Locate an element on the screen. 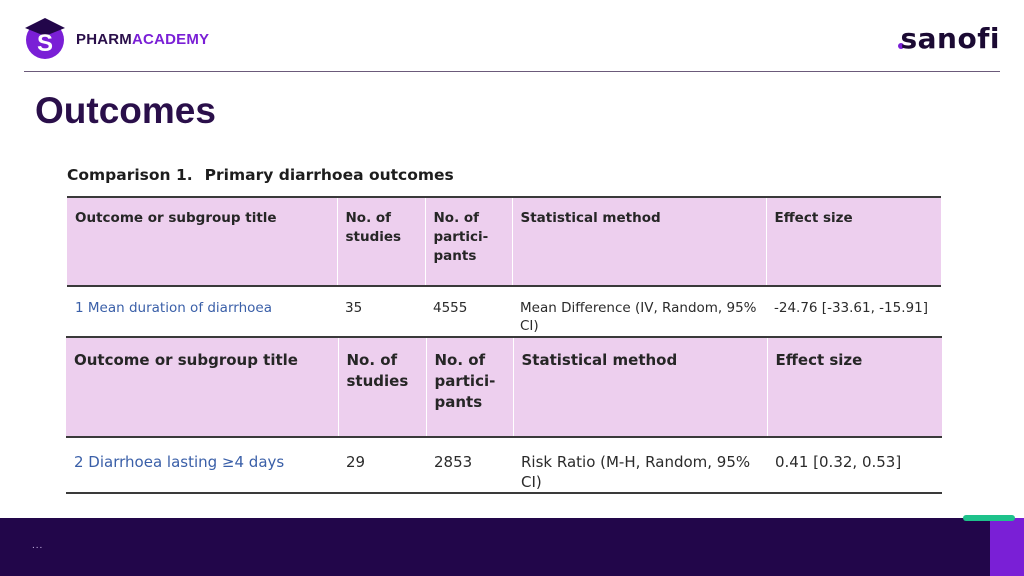 Image resolution: width=1024 pixels, height=576 pixels. slide-header: S PHARMACADEMY sanofi is located at coordinates (512, 36).